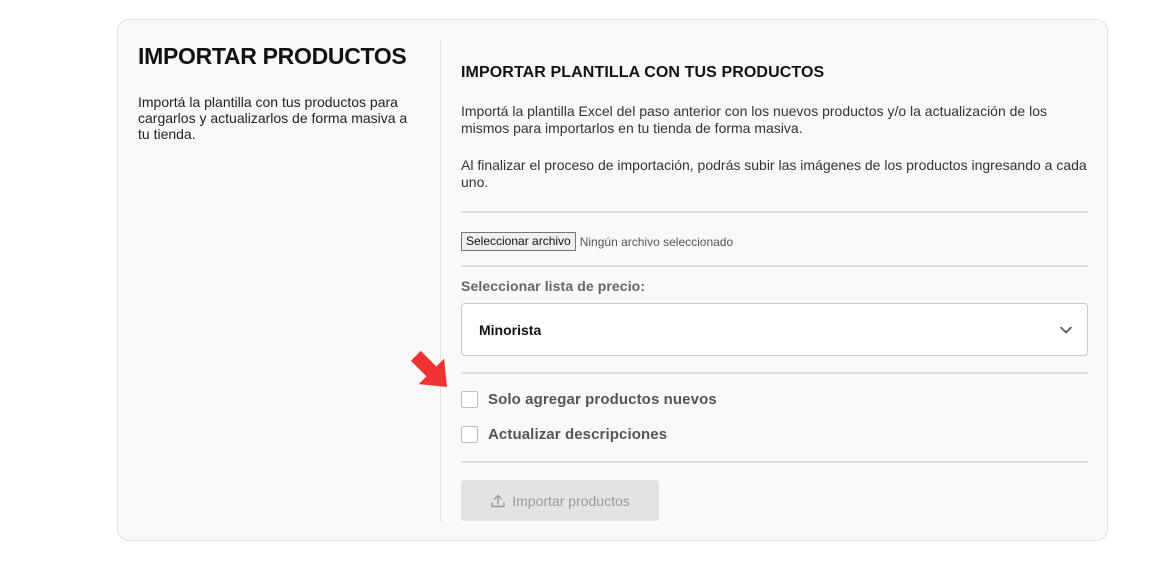 This screenshot has width=1175, height=563. Describe the element at coordinates (656, 241) in the screenshot. I see `file-status: Ningún archivo seleccionado` at that location.